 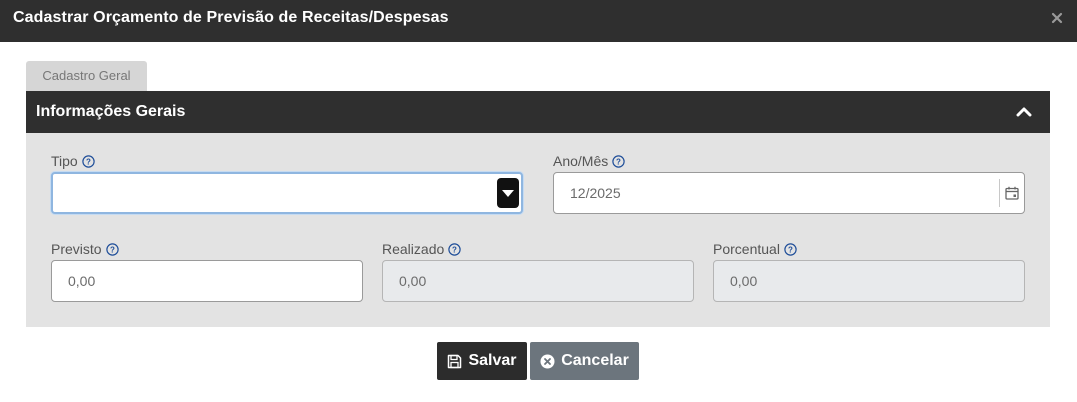 I want to click on porcentual-value: 0,00, so click(x=744, y=281).